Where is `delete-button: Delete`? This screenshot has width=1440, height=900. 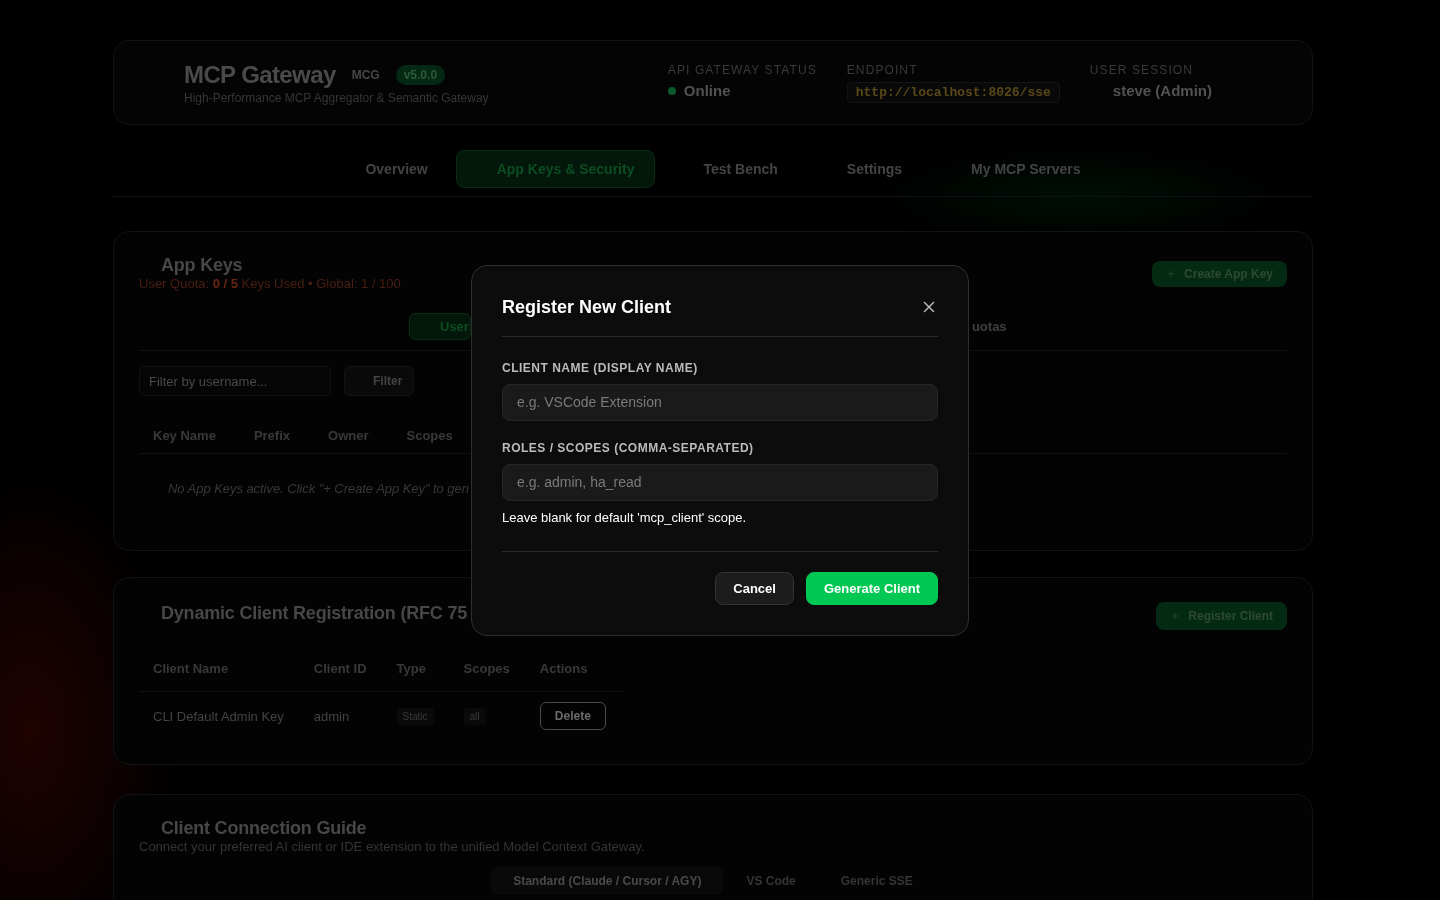
delete-button: Delete is located at coordinates (572, 716).